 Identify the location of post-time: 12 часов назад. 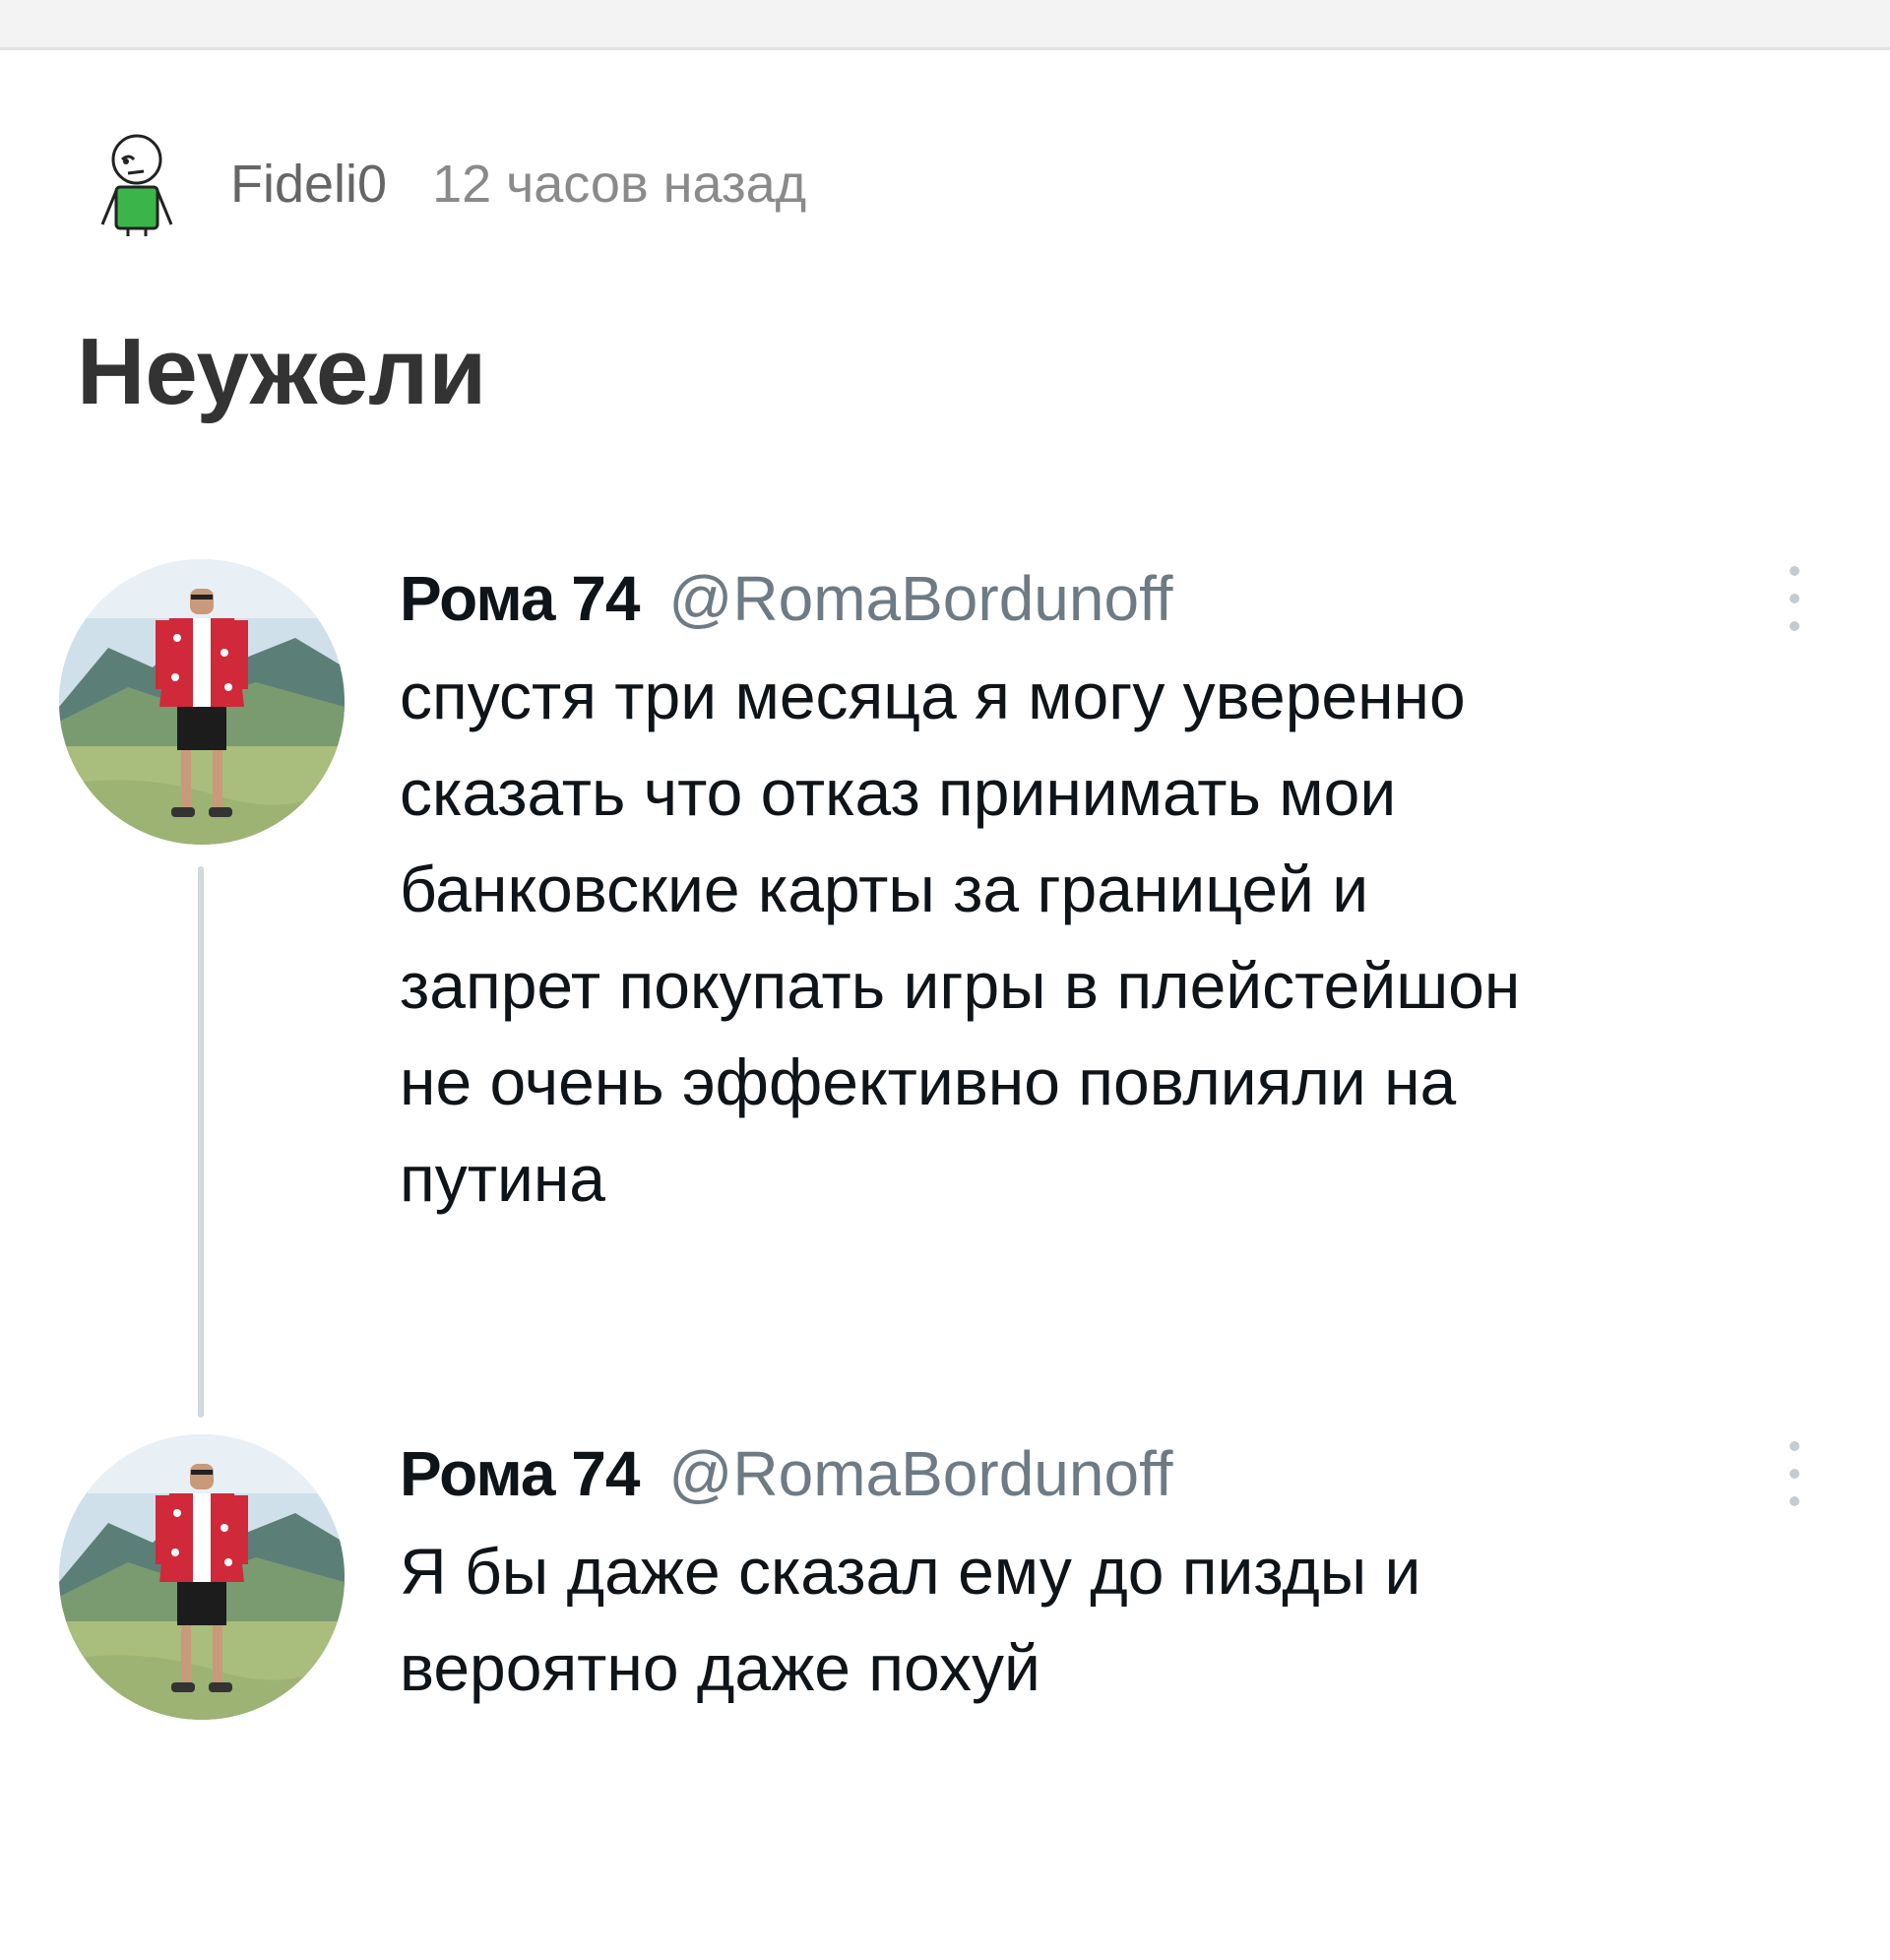
(619, 184).